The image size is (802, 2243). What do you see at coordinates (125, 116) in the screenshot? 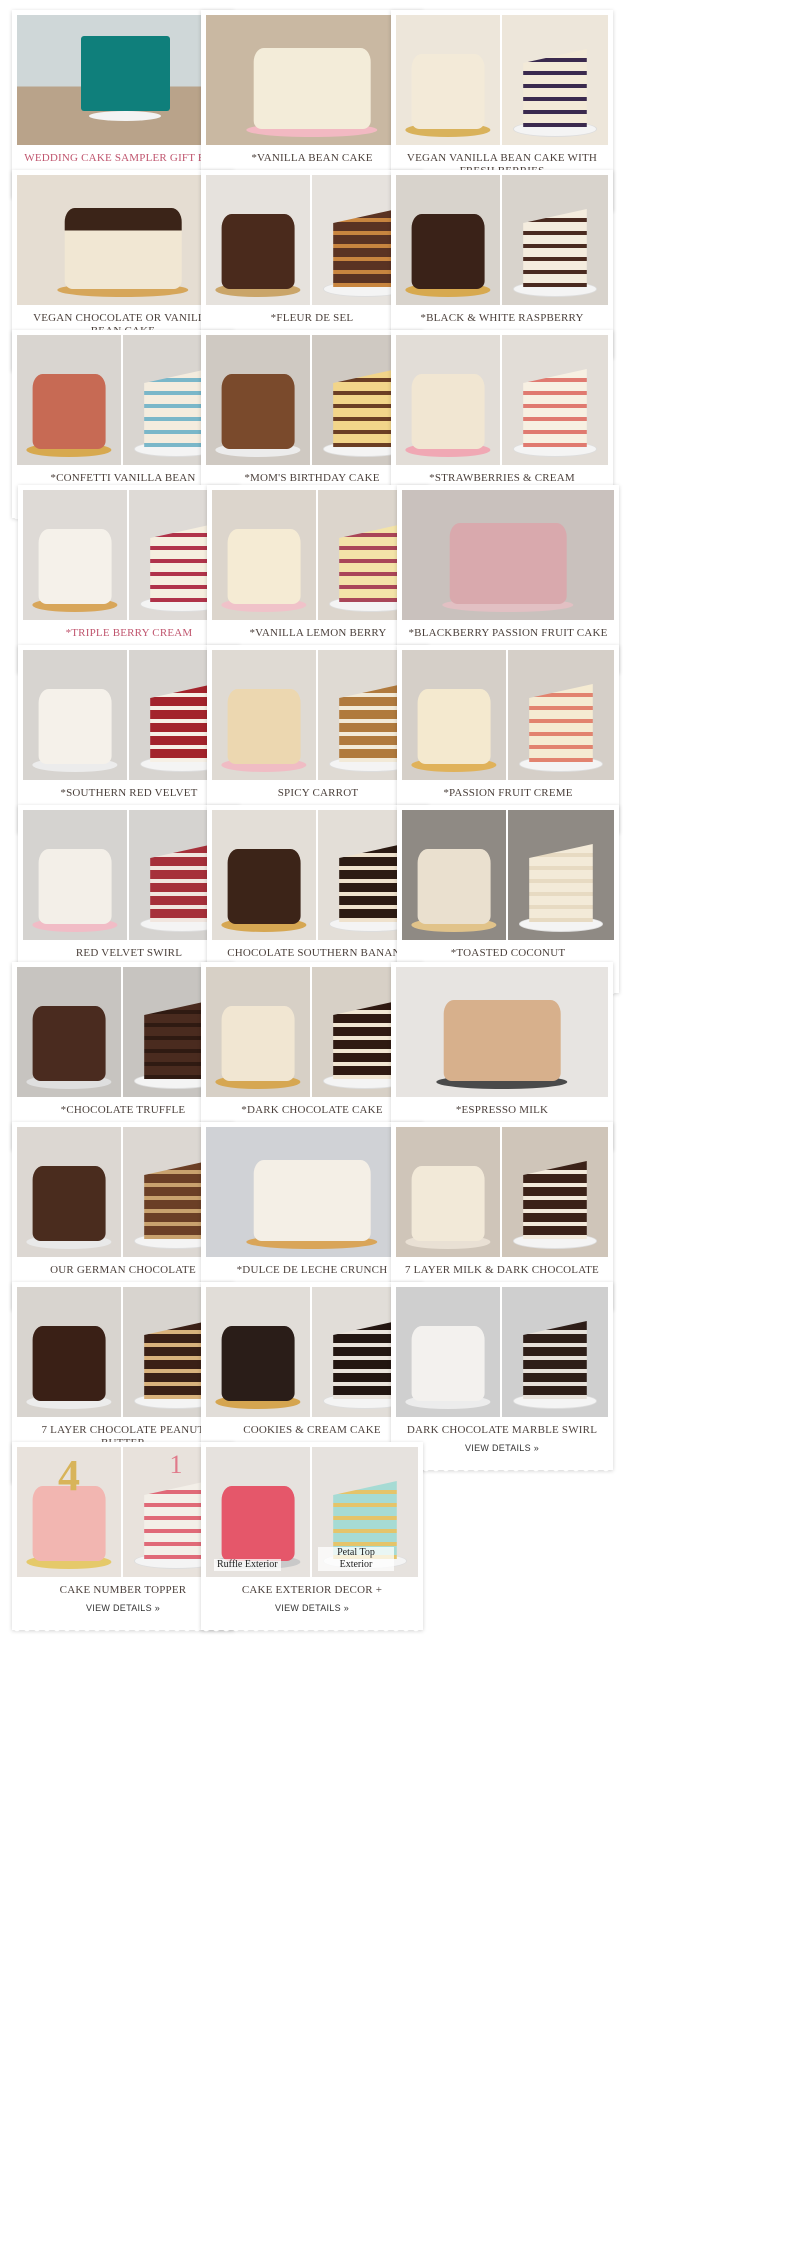
I see `cake-stand` at bounding box center [125, 116].